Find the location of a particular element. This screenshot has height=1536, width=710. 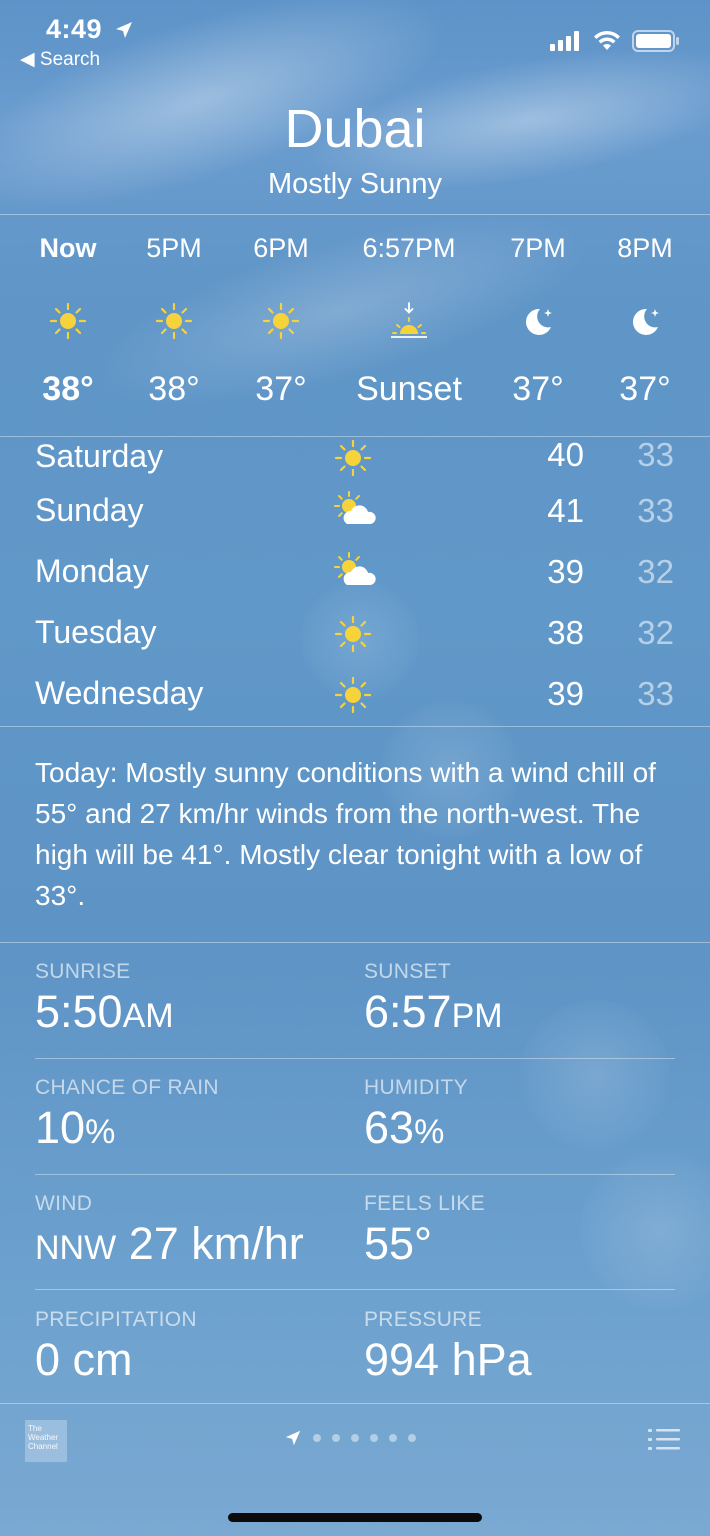

detail-label: SUNRISE is located at coordinates (83, 971).